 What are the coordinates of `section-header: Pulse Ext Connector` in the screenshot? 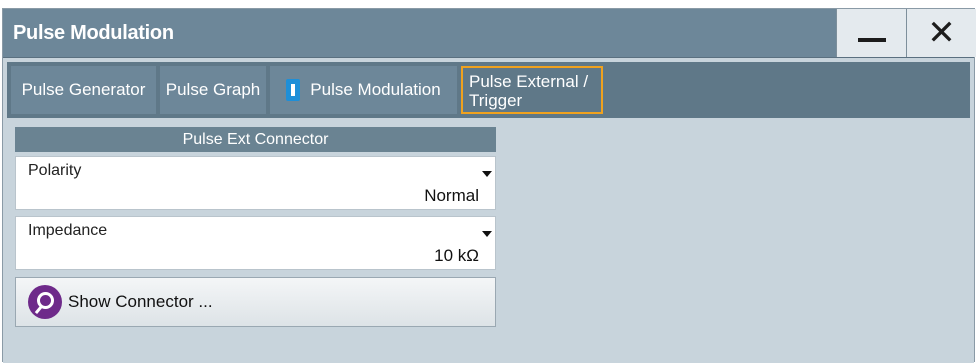 It's located at (255, 139).